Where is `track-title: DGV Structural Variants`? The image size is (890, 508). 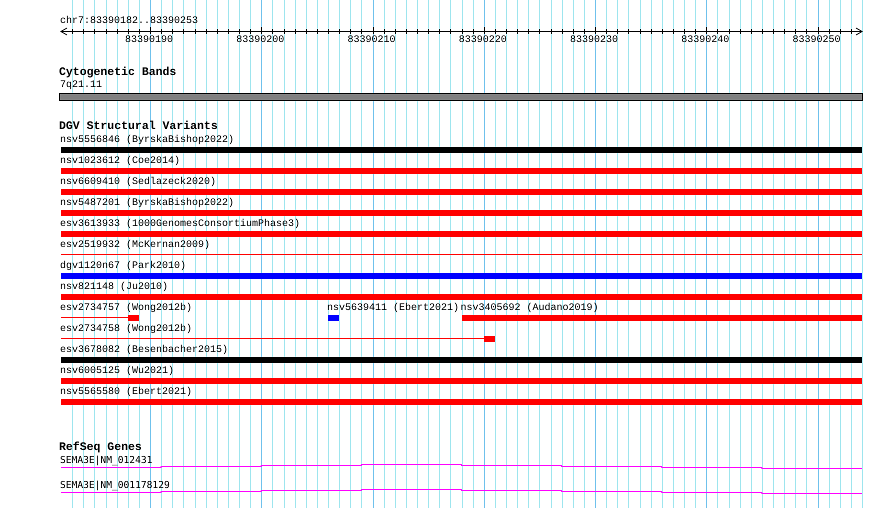
track-title: DGV Structural Variants is located at coordinates (138, 127).